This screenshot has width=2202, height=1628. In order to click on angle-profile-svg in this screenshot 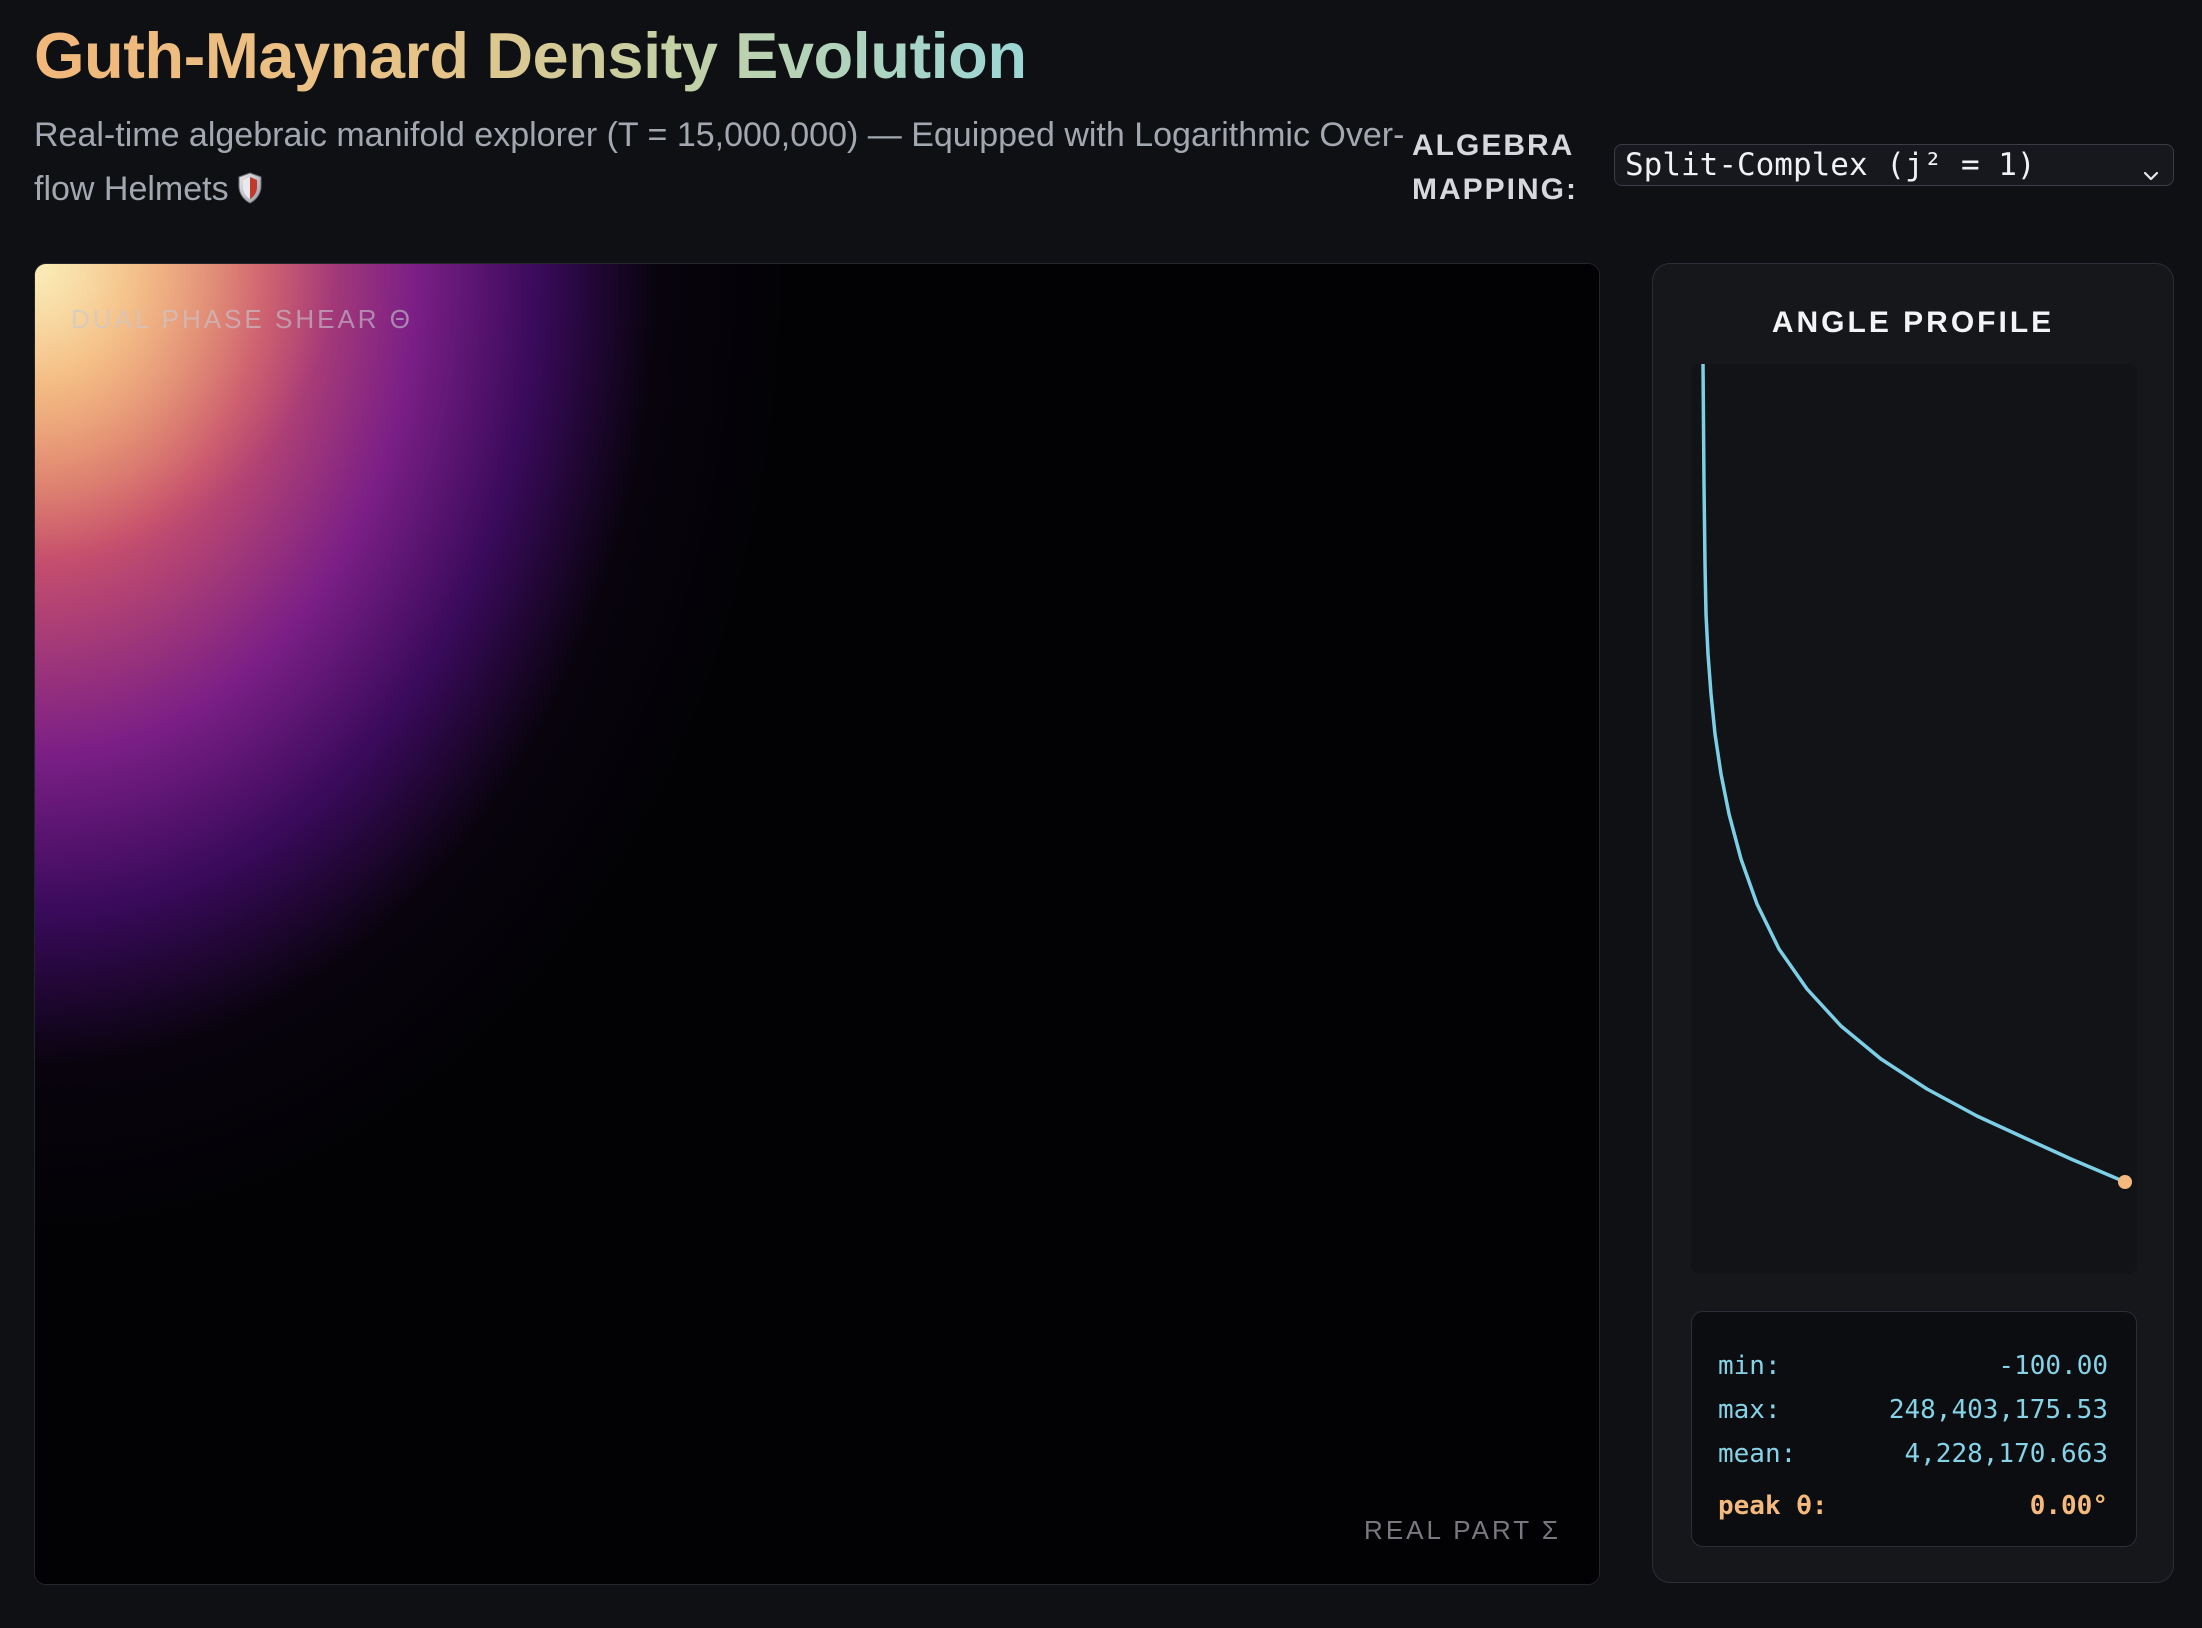, I will do `click(1916, 775)`.